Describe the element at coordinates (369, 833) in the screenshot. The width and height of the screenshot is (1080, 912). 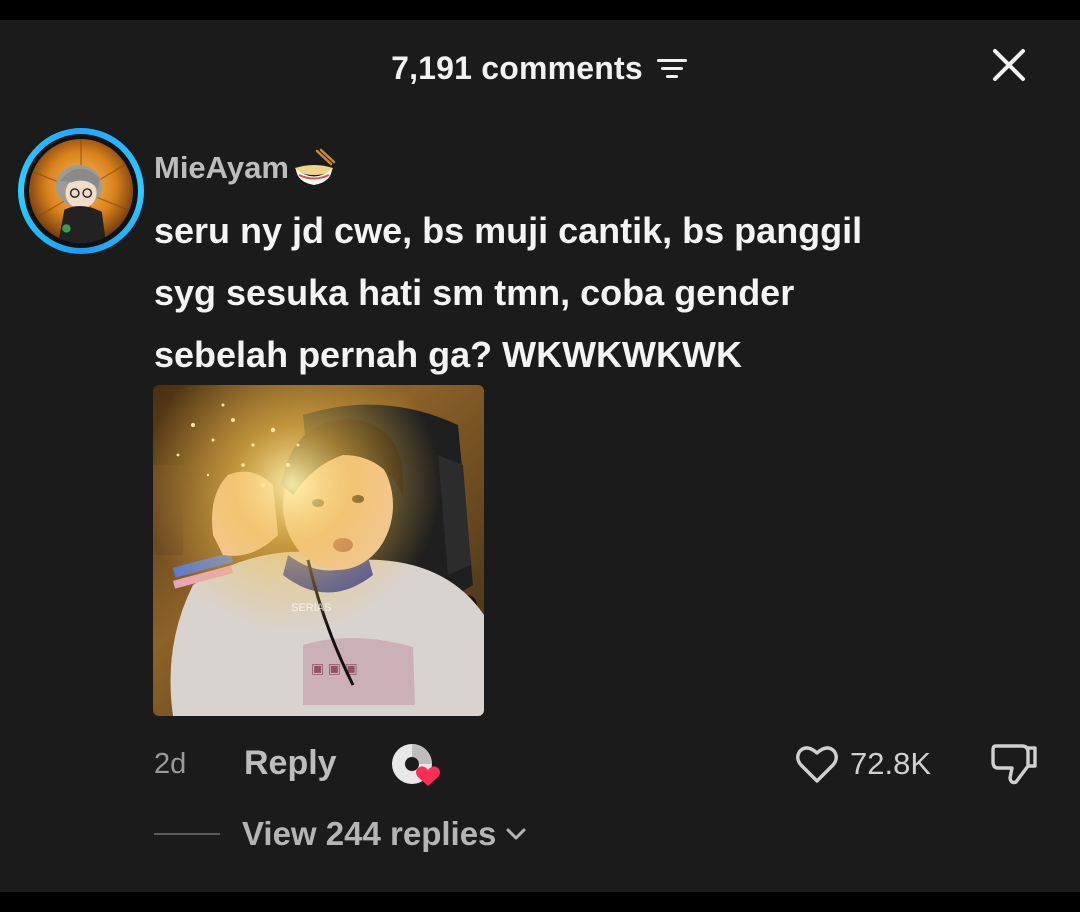
I see `view-replies-label: View 244 replies` at that location.